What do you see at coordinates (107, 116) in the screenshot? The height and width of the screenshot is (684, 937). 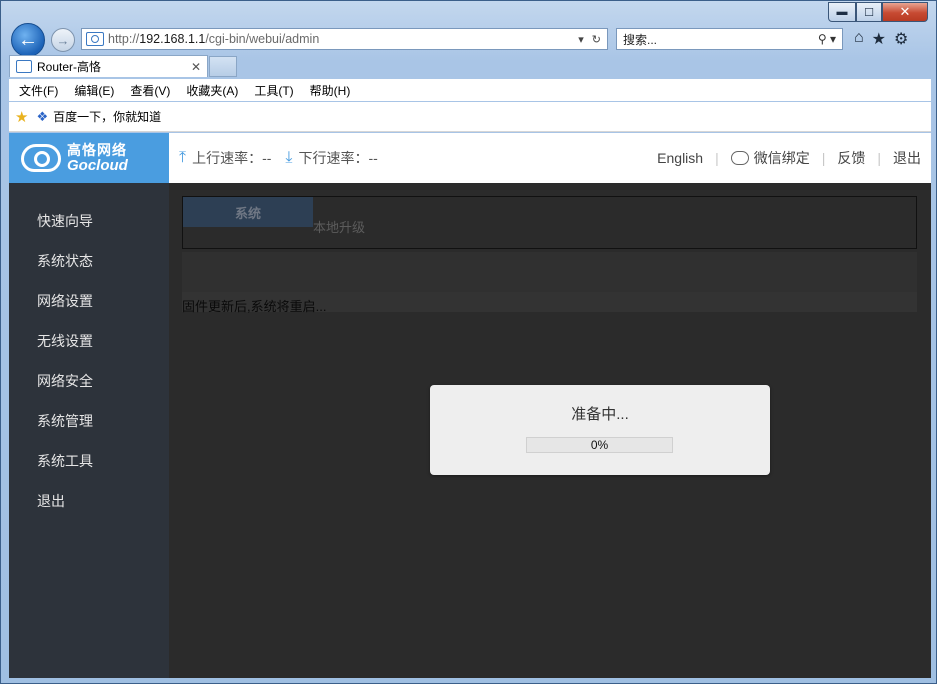 I see `favorite-link-baidu: 百度一下，你就知道` at bounding box center [107, 116].